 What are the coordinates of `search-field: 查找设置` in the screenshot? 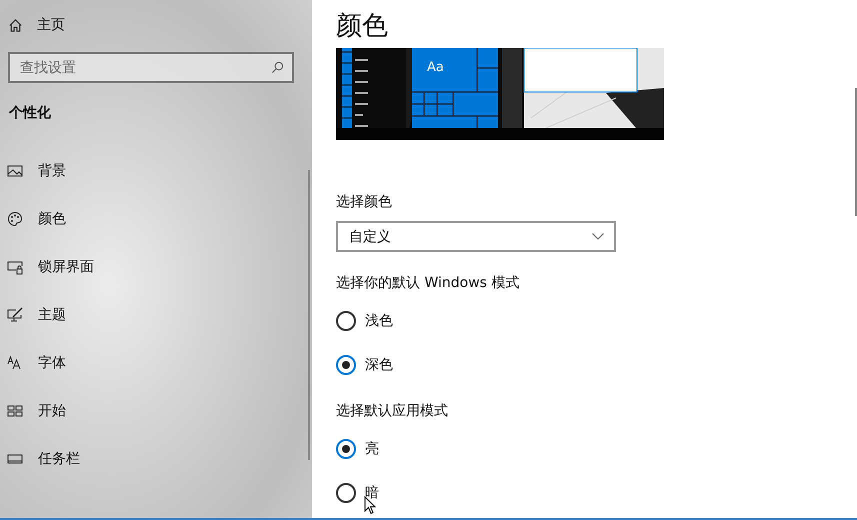 It's located at (151, 67).